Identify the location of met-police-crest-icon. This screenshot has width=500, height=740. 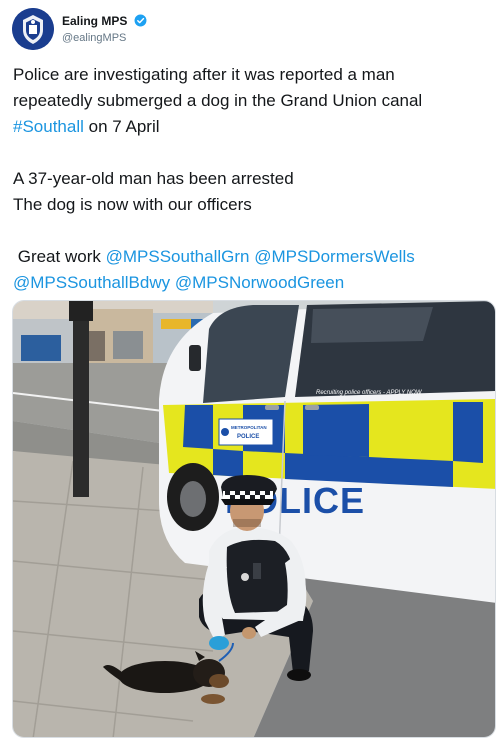
(33, 29).